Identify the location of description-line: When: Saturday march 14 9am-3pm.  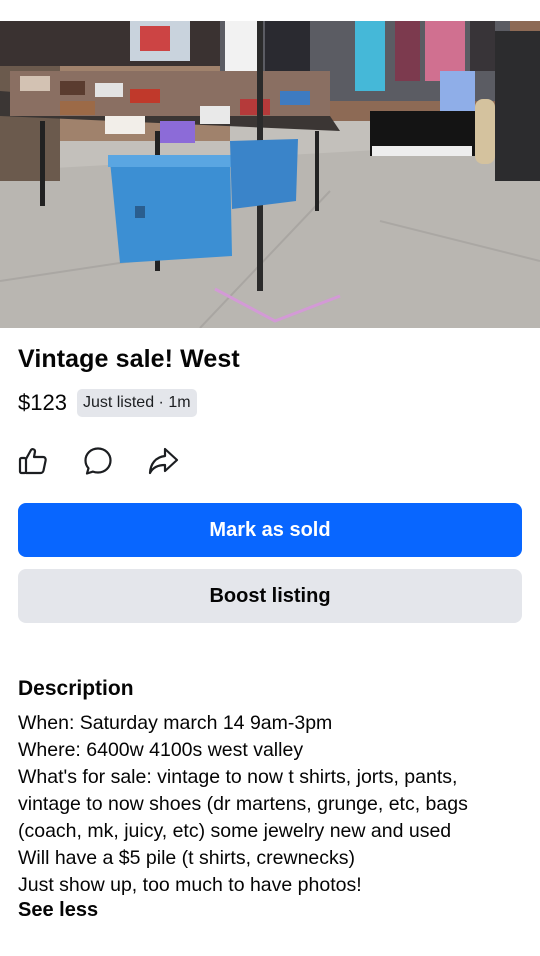
(175, 723).